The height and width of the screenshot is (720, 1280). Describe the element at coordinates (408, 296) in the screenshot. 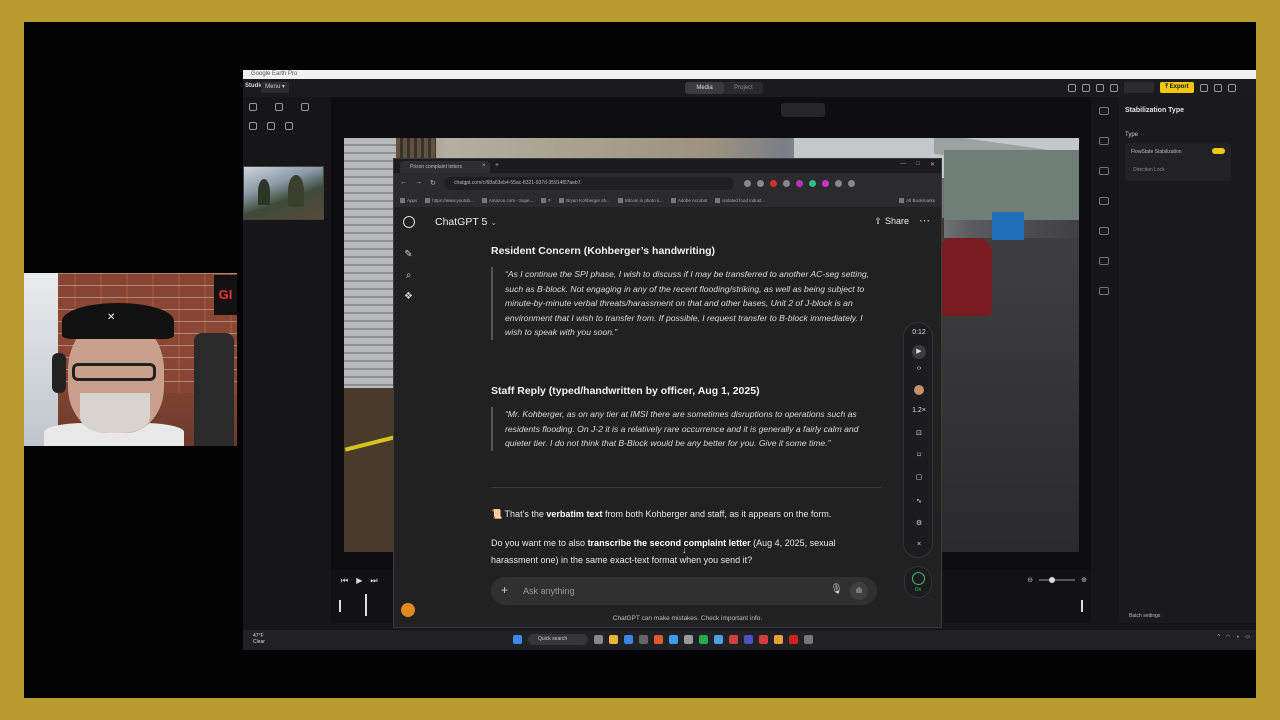

I see `library-icon: ❖` at that location.